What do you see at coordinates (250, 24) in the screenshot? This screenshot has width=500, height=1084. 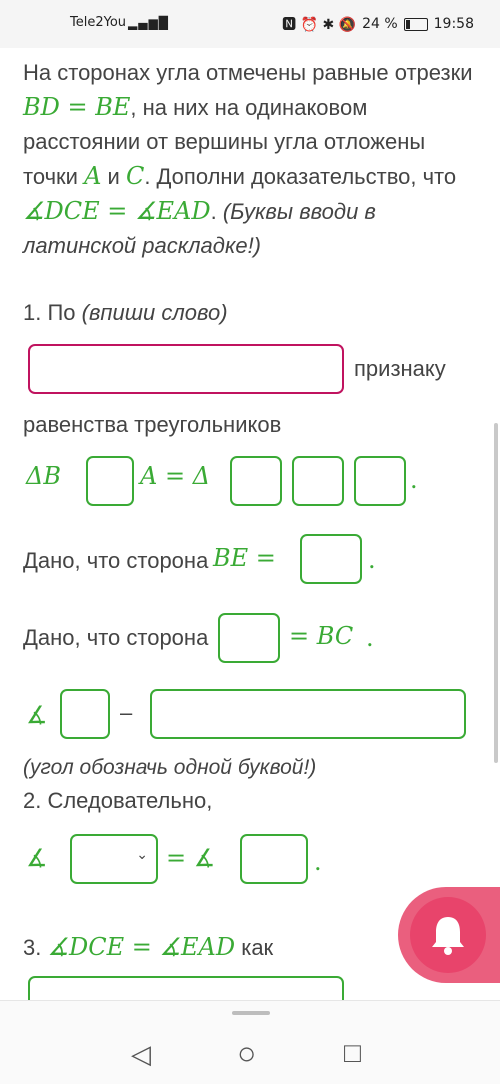 I see `status-bar: Tele2You ▂▄▆█ 🅽 ⏰ ✱ 🔕 24 % 19:58` at bounding box center [250, 24].